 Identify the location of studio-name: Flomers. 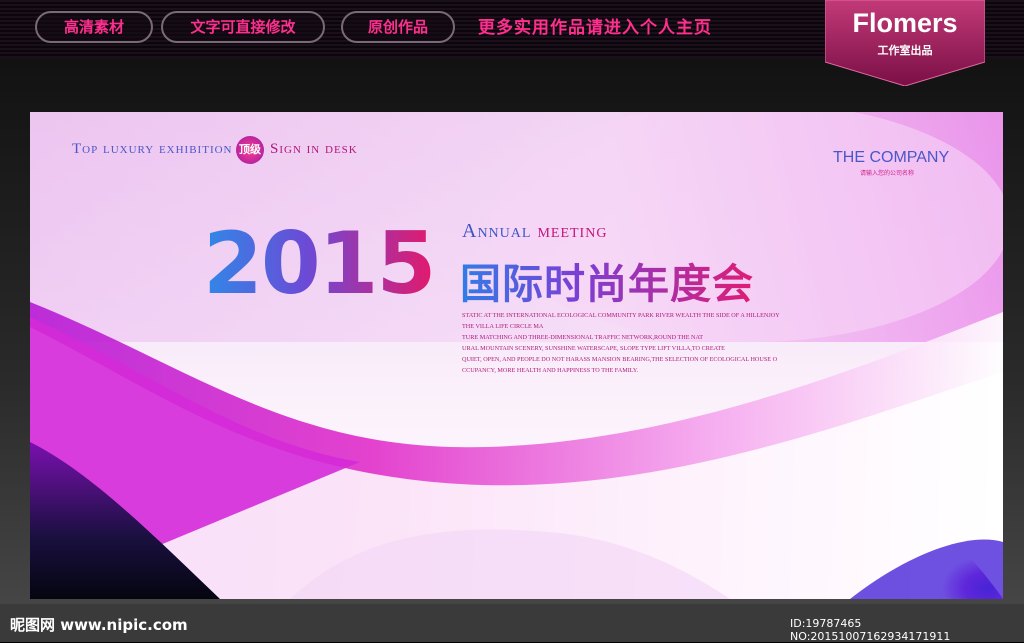
(905, 23).